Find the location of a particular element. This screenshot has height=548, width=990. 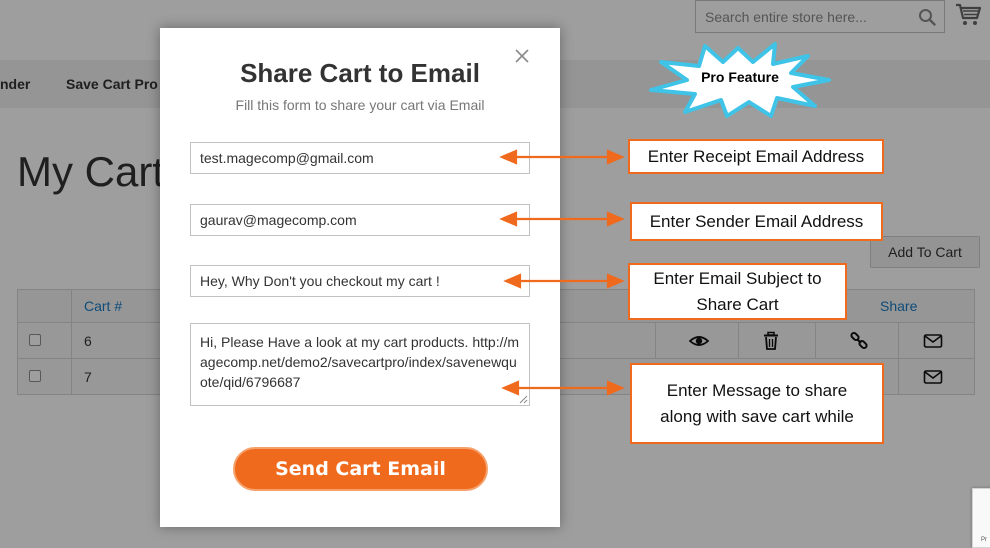

callout-receipt-email: Enter Receipt Email Address is located at coordinates (756, 156).